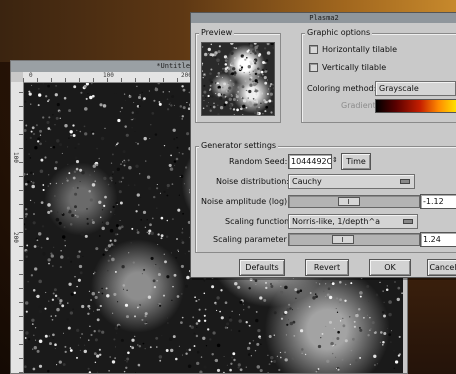 This screenshot has height=374, width=456. Describe the element at coordinates (310, 161) in the screenshot. I see `random-seed-input: 1044492C` at that location.